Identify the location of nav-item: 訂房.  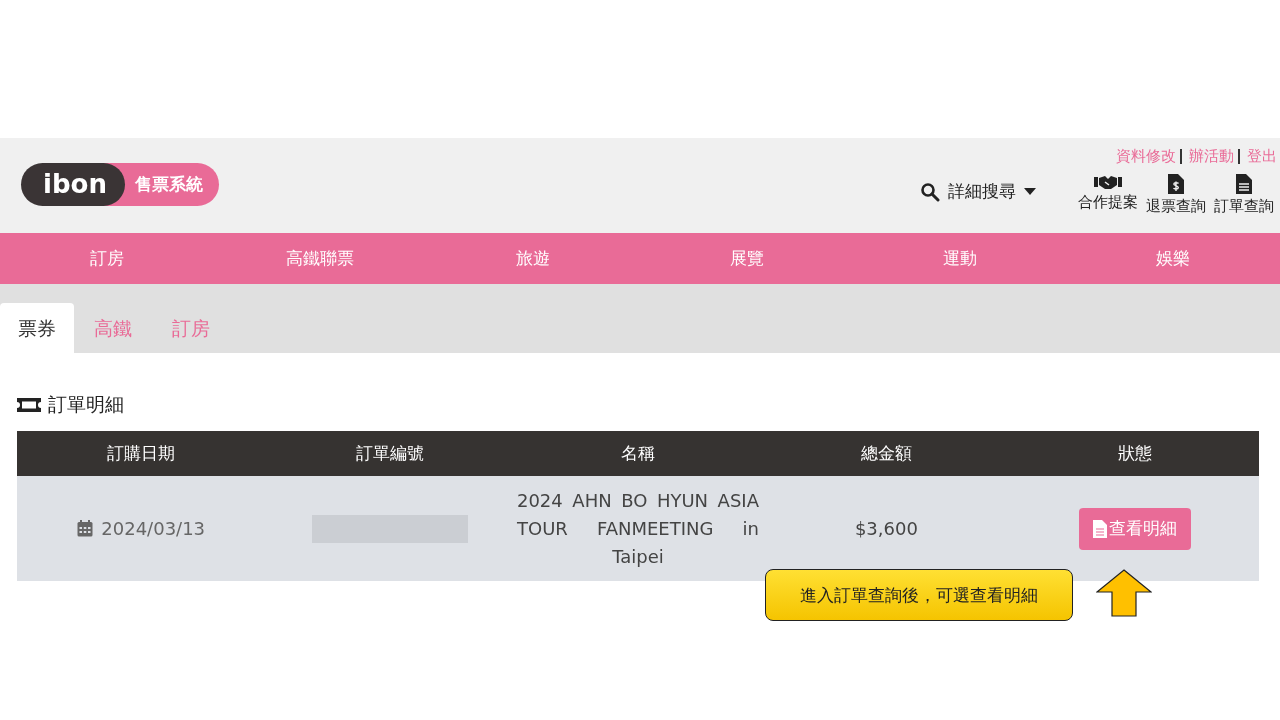
(107, 258).